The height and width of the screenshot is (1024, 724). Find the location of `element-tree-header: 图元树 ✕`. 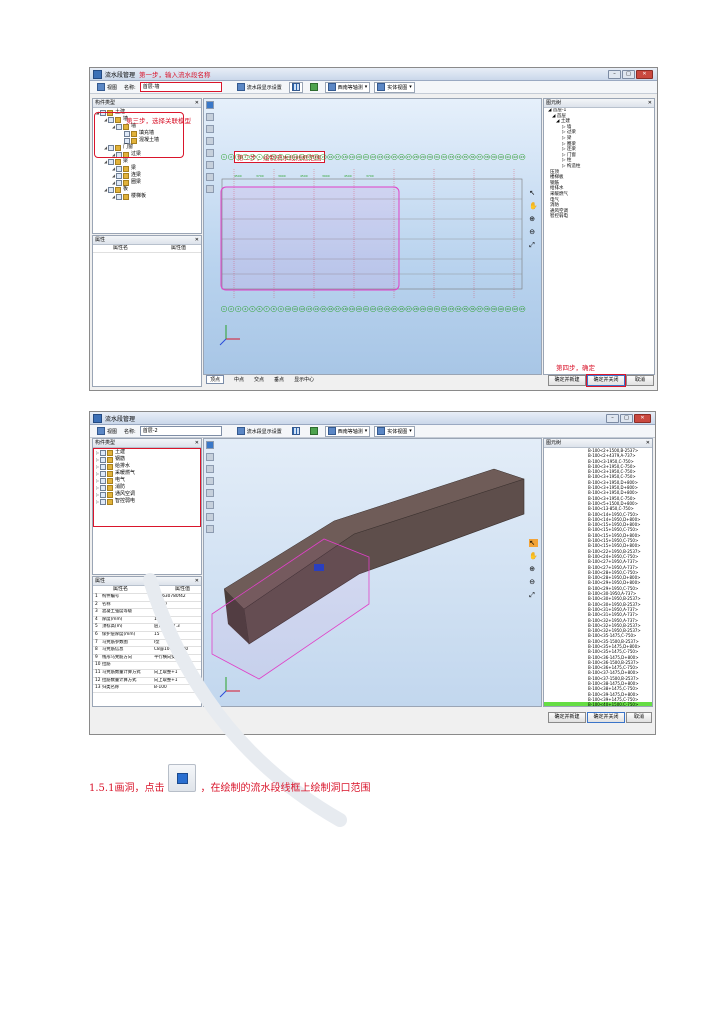

element-tree-header: 图元树 ✕ is located at coordinates (599, 103).